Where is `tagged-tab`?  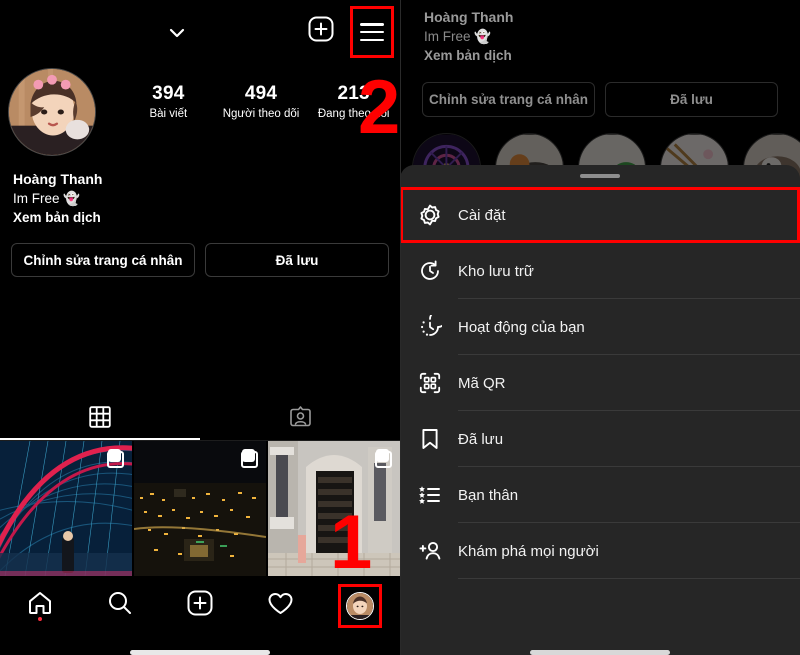 tagged-tab is located at coordinates (300, 419).